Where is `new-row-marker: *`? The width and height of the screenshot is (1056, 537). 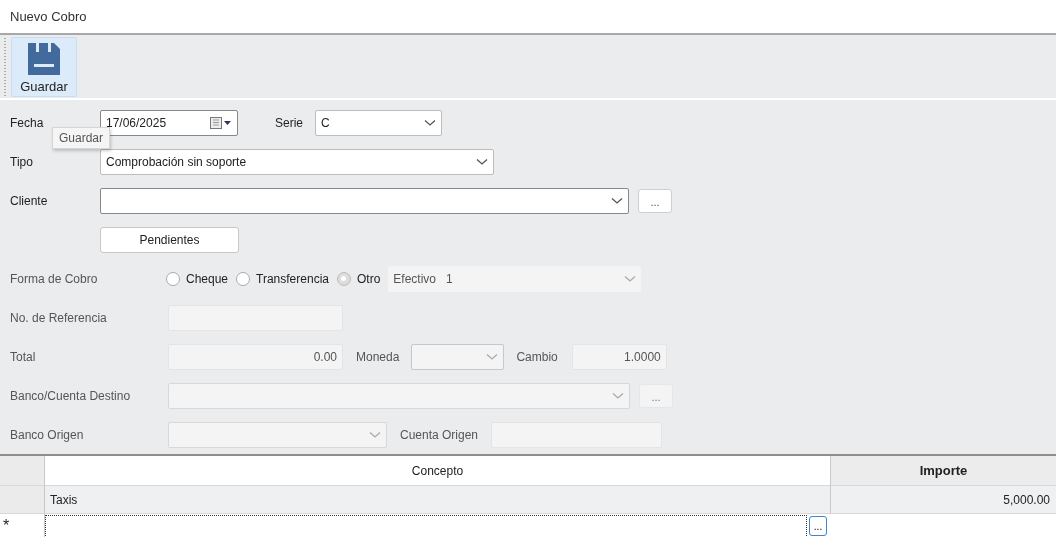
new-row-marker: * is located at coordinates (22, 525).